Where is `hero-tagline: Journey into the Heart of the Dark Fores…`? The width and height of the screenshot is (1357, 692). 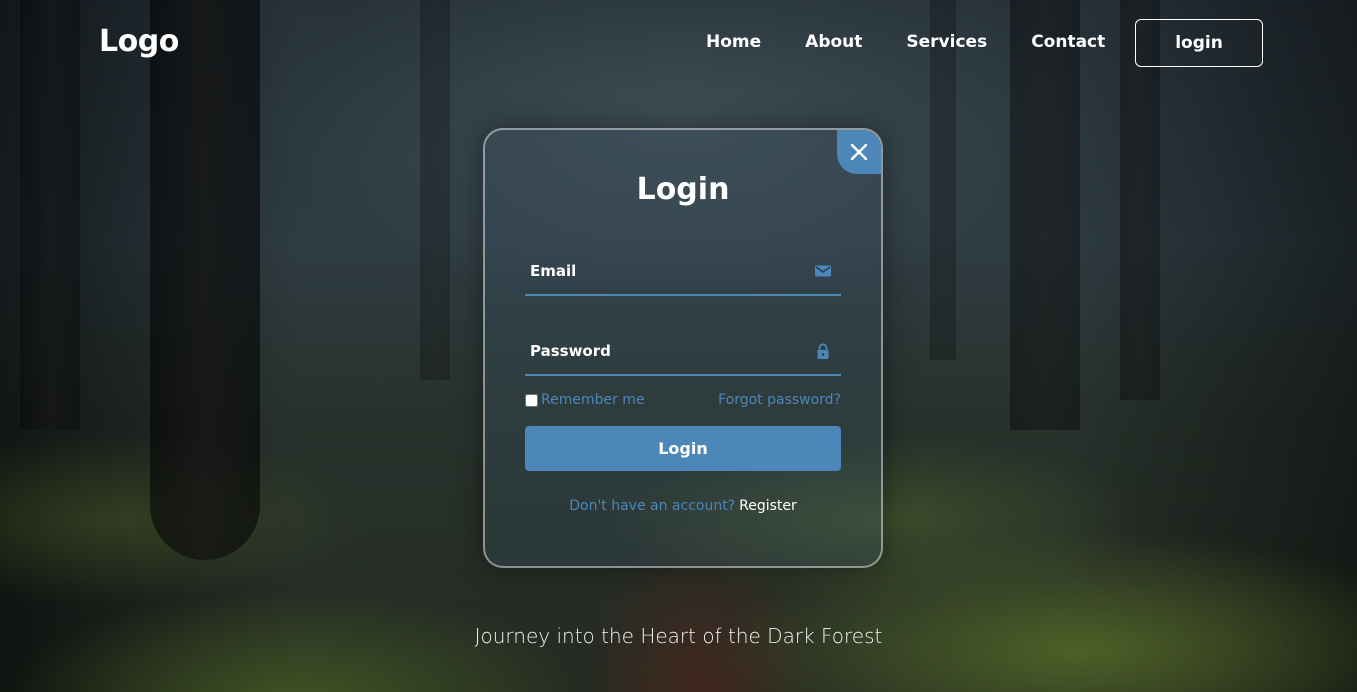
hero-tagline: Journey into the Heart of the Dark Fores… is located at coordinates (678, 636).